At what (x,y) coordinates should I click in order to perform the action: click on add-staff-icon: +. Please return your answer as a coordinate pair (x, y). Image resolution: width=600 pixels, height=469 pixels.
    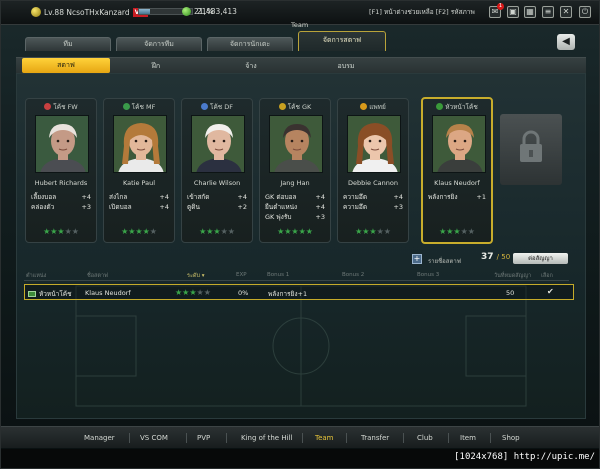
    Looking at the image, I should click on (417, 259).